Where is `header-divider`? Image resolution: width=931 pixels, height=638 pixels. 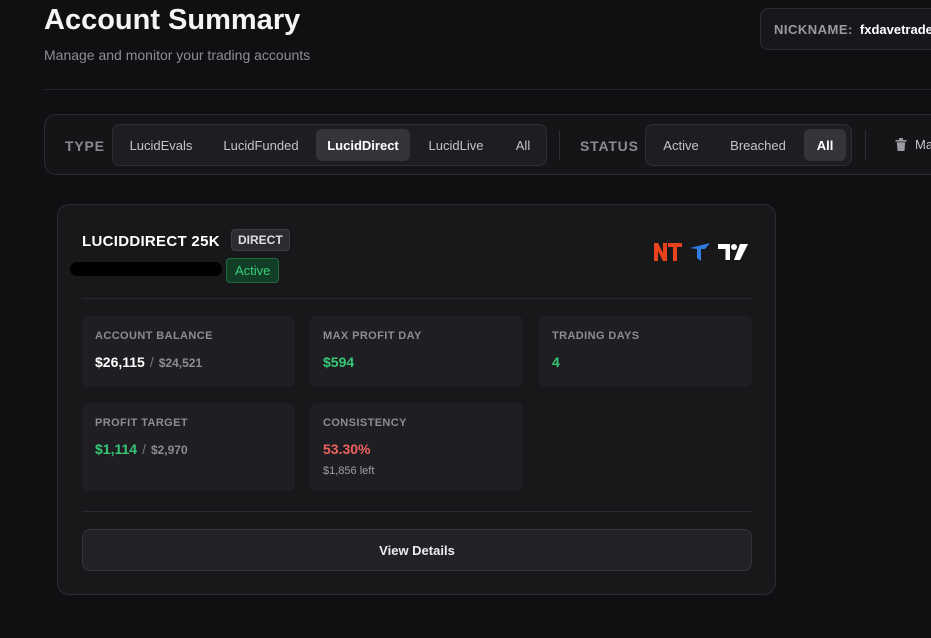
header-divider is located at coordinates (487, 89).